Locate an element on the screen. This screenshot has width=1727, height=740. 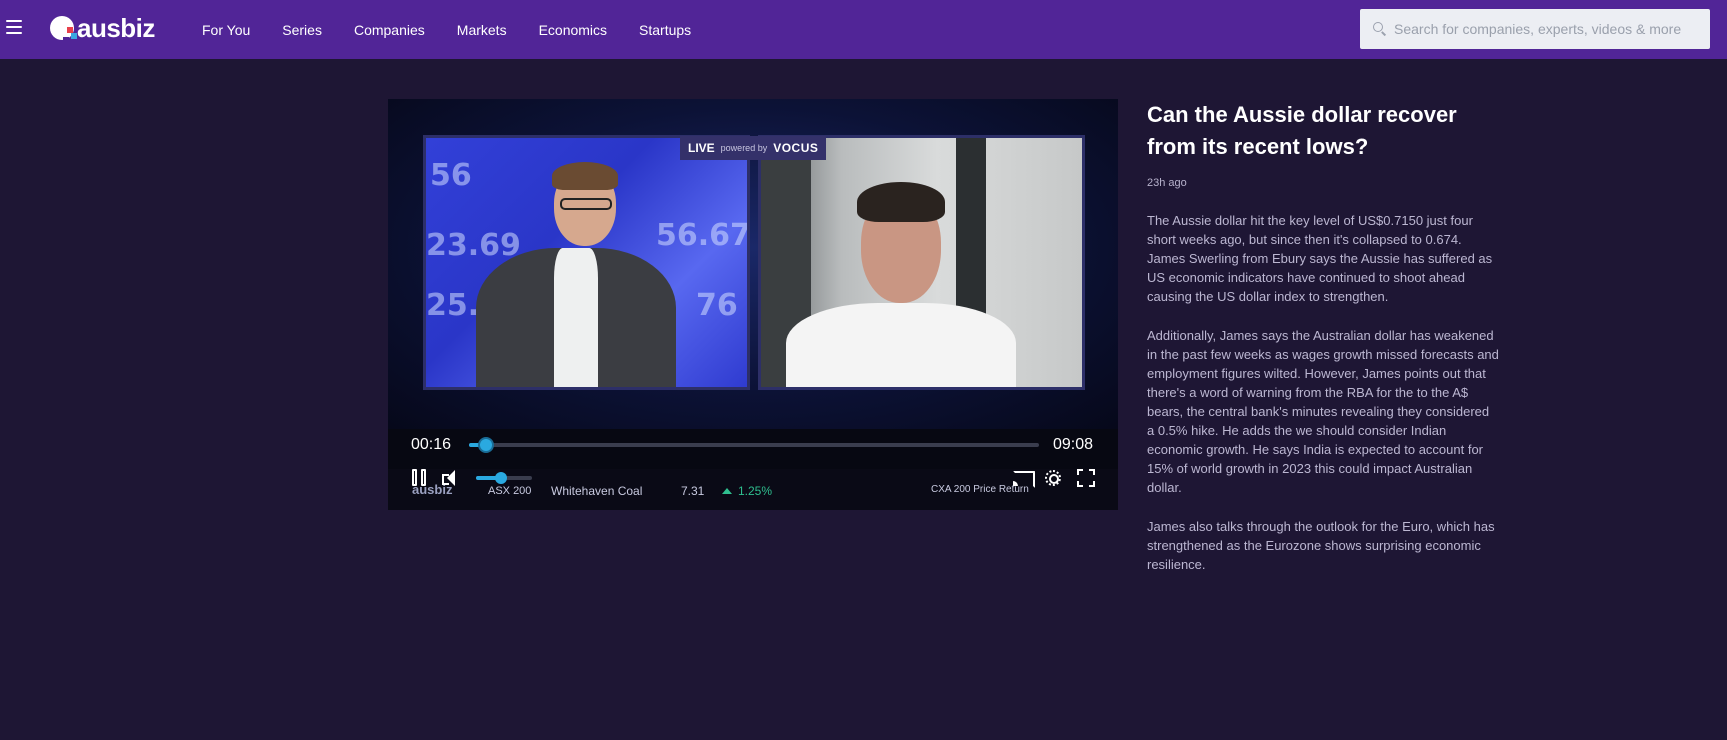
studio-number: 56.67 is located at coordinates (703, 235).